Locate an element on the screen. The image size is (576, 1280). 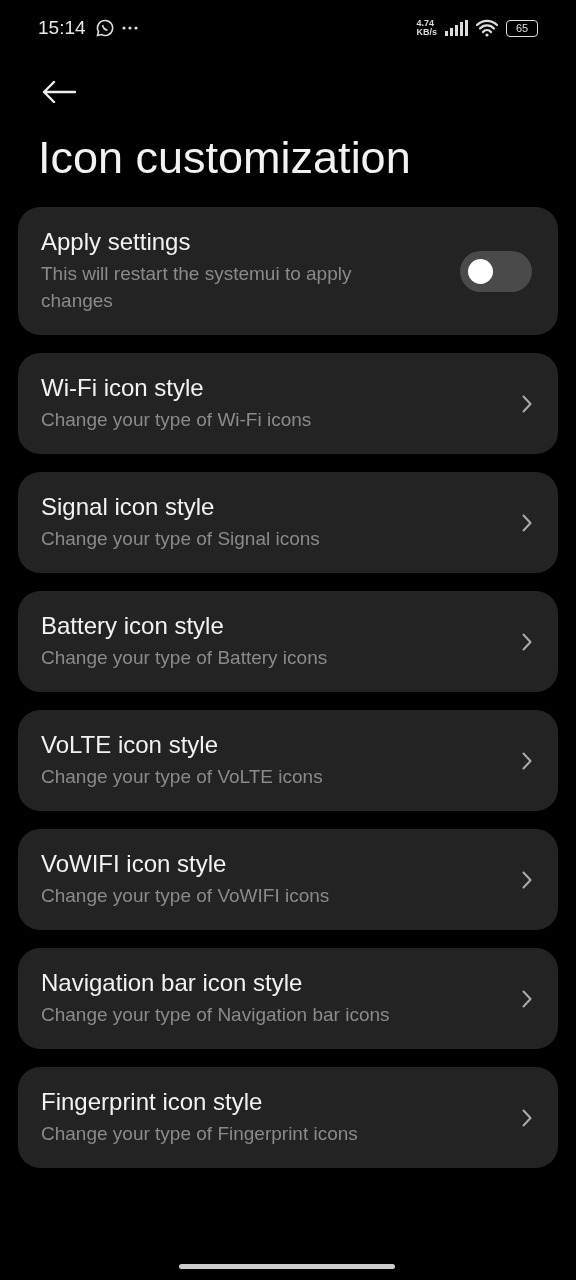
settings-item: Navigation bar icon style Change your type of Navigation bar icons is located at coordinates (288, 998).